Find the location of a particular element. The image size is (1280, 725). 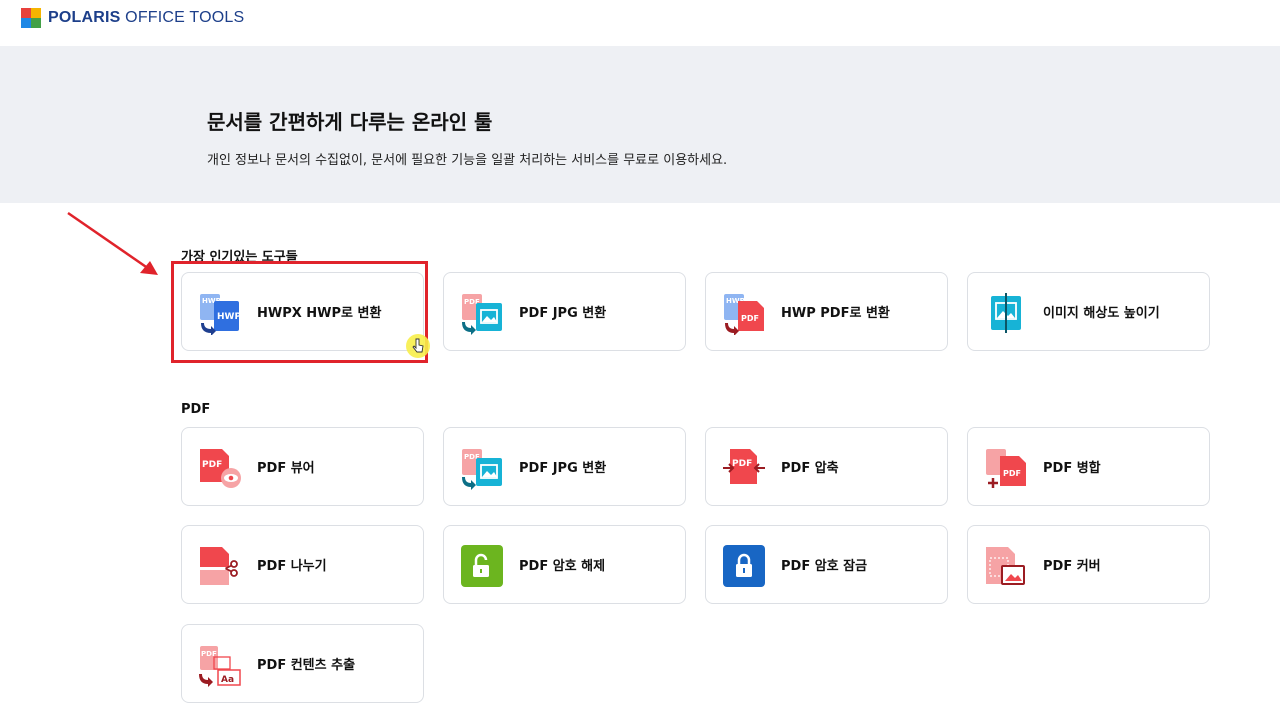

section-heading-pdf: PDF is located at coordinates (196, 409).